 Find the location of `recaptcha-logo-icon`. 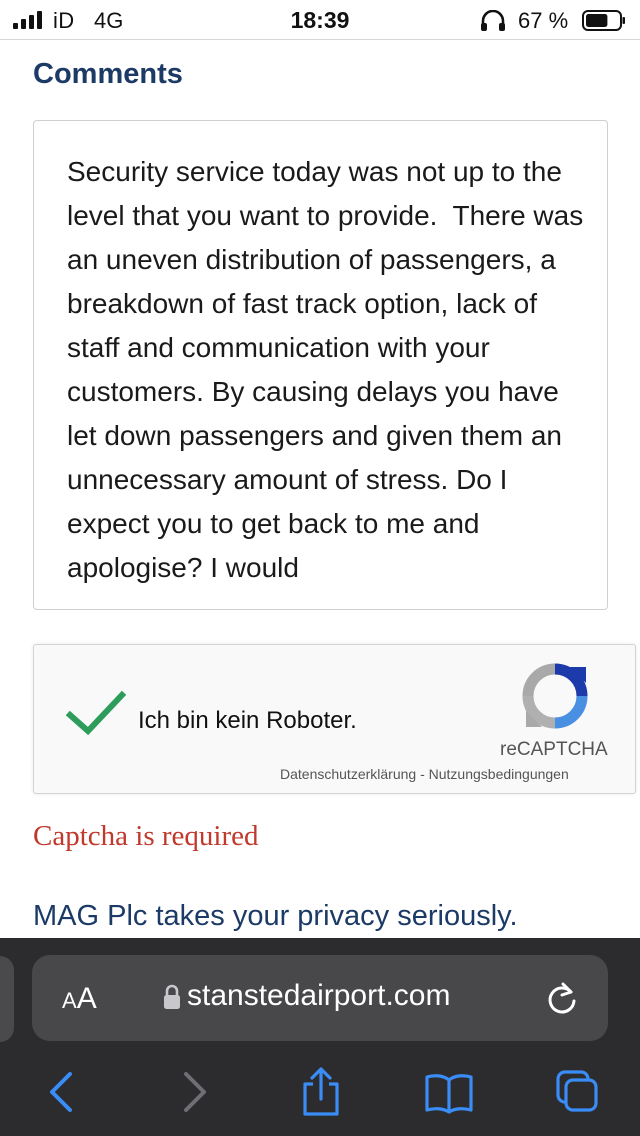

recaptcha-logo-icon is located at coordinates (555, 696).